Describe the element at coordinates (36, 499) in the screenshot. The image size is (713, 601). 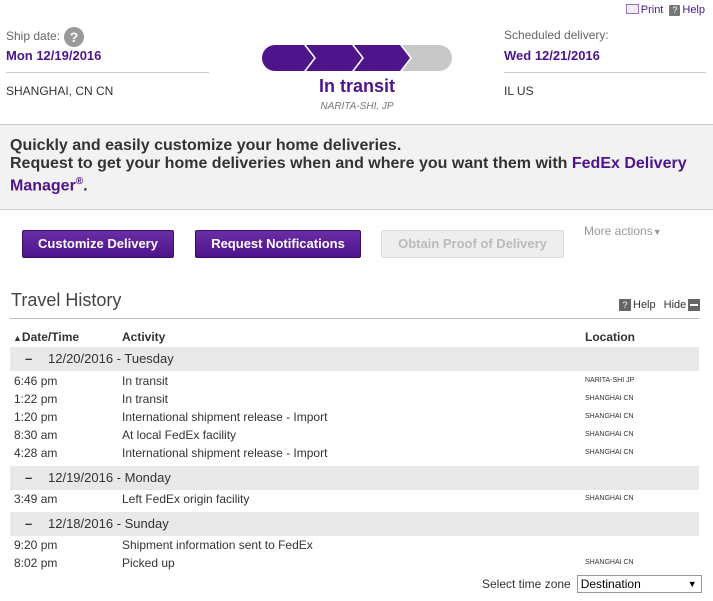
I see `event-time: 3:49 am` at that location.